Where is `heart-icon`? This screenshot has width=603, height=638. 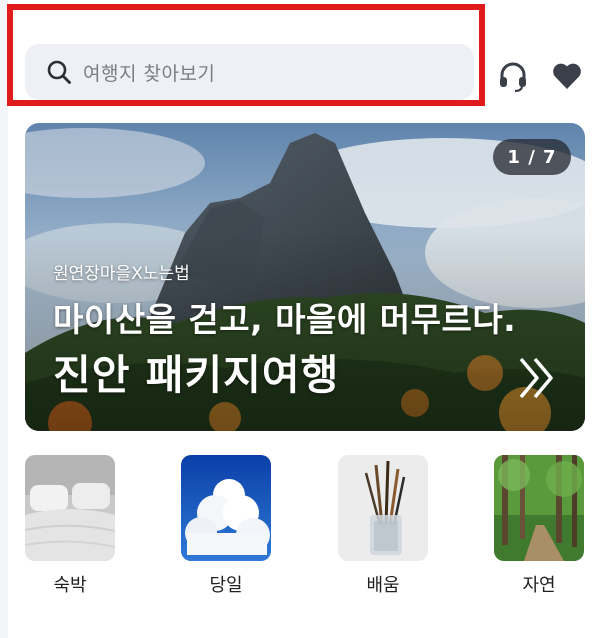
heart-icon is located at coordinates (567, 76).